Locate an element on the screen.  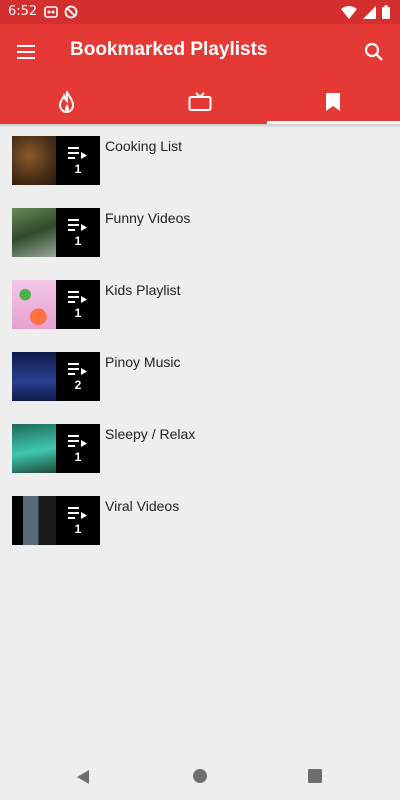
playlist-title: Pinoy Music is located at coordinates (143, 362).